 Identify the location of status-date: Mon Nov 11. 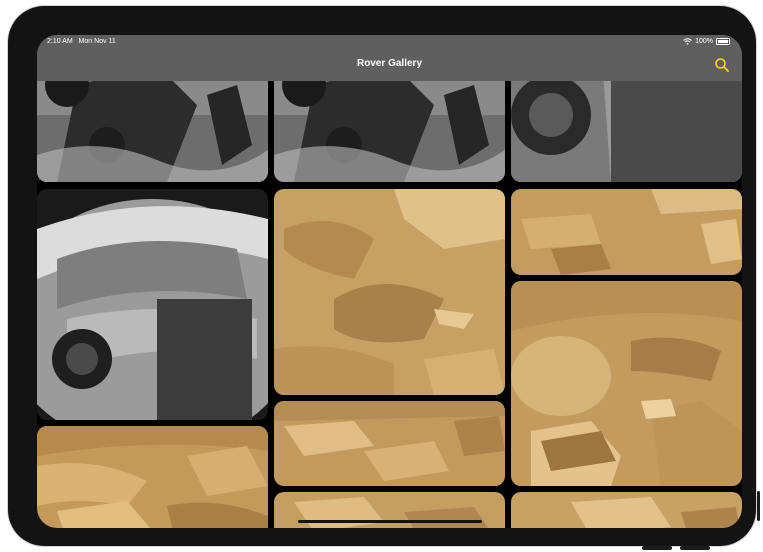
(97, 41).